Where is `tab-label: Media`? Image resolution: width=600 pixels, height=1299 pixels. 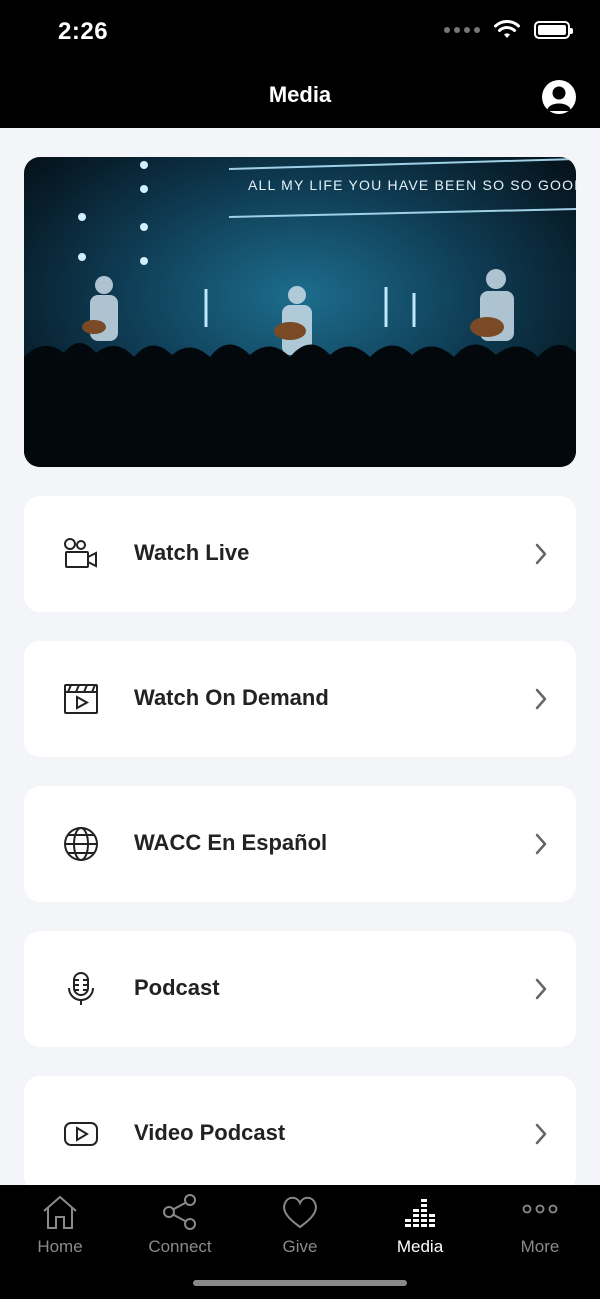 tab-label: Media is located at coordinates (420, 1246).